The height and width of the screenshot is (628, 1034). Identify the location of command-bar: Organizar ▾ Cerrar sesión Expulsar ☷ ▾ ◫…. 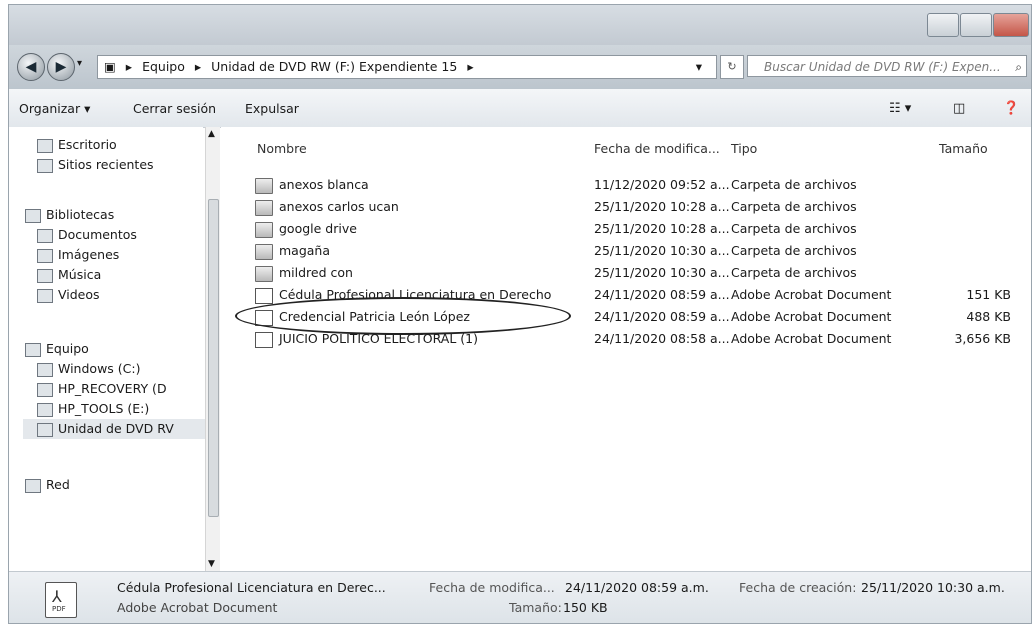
(520, 108).